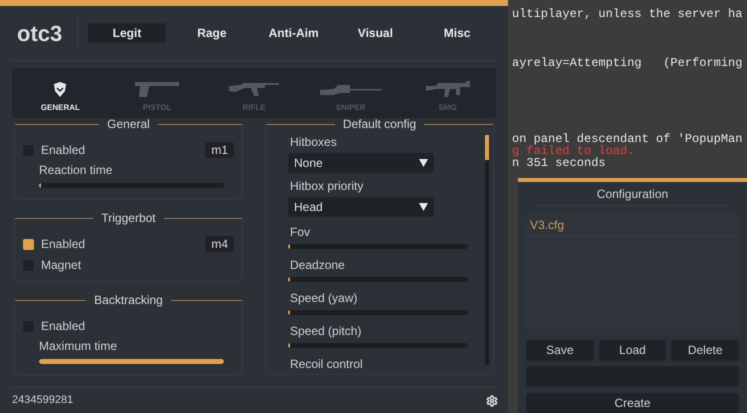  Describe the element at coordinates (325, 331) in the screenshot. I see `option-label: Speed (pitch)` at that location.